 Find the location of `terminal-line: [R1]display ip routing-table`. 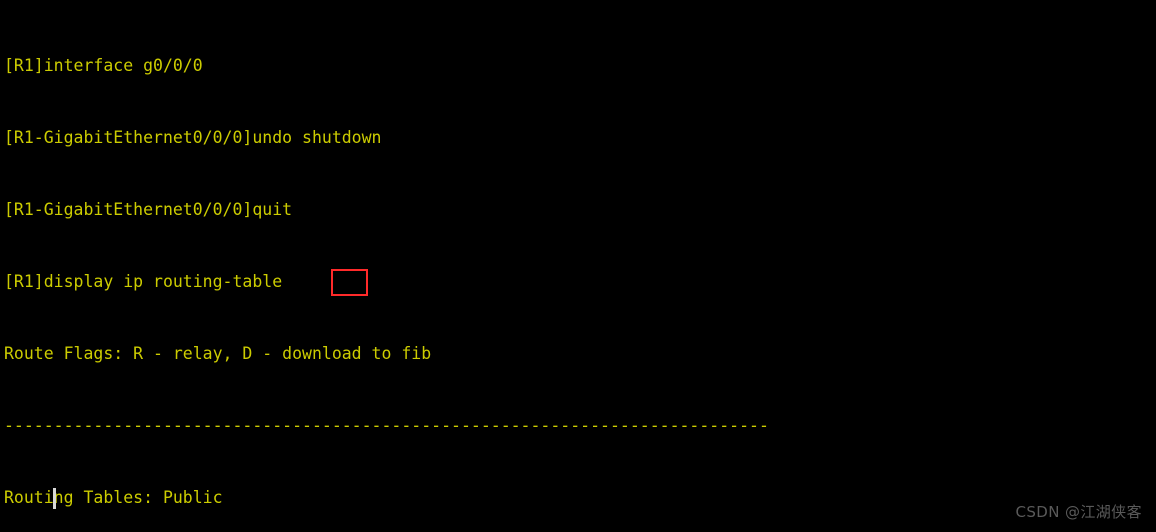

terminal-line: [R1]display ip routing-table is located at coordinates (143, 281).